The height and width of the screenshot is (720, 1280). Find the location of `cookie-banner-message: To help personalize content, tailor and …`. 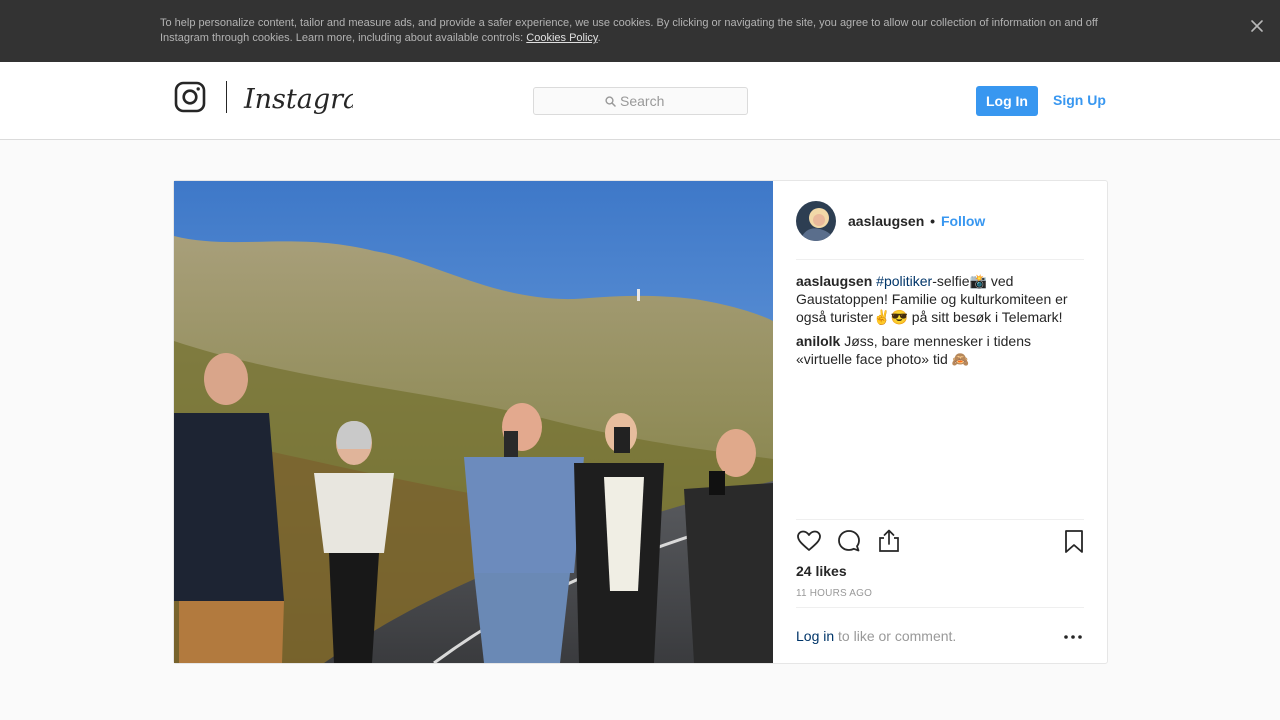

cookie-banner-message: To help personalize content, tailor and … is located at coordinates (629, 30).